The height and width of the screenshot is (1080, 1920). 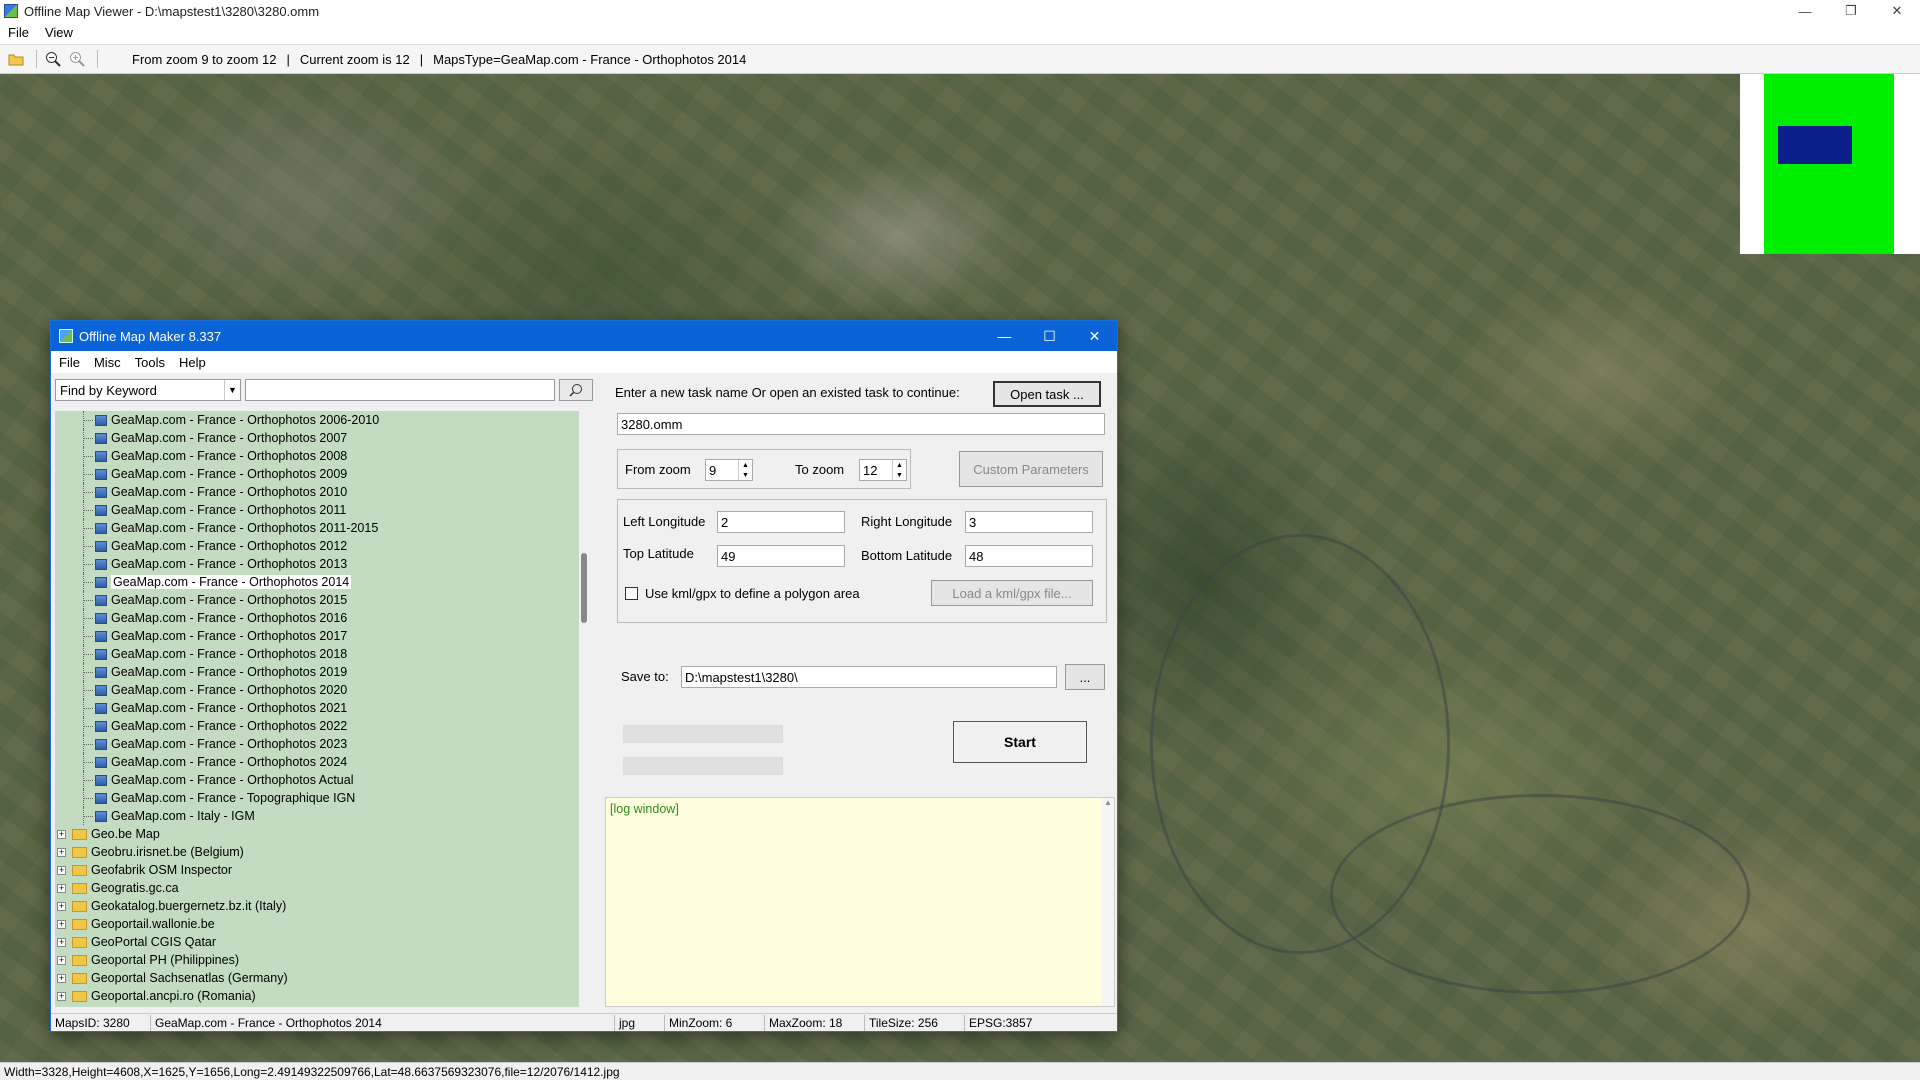 I want to click on tree-item: GeaMap.com - France - Orthophotos 2014, so click(x=322, y=582).